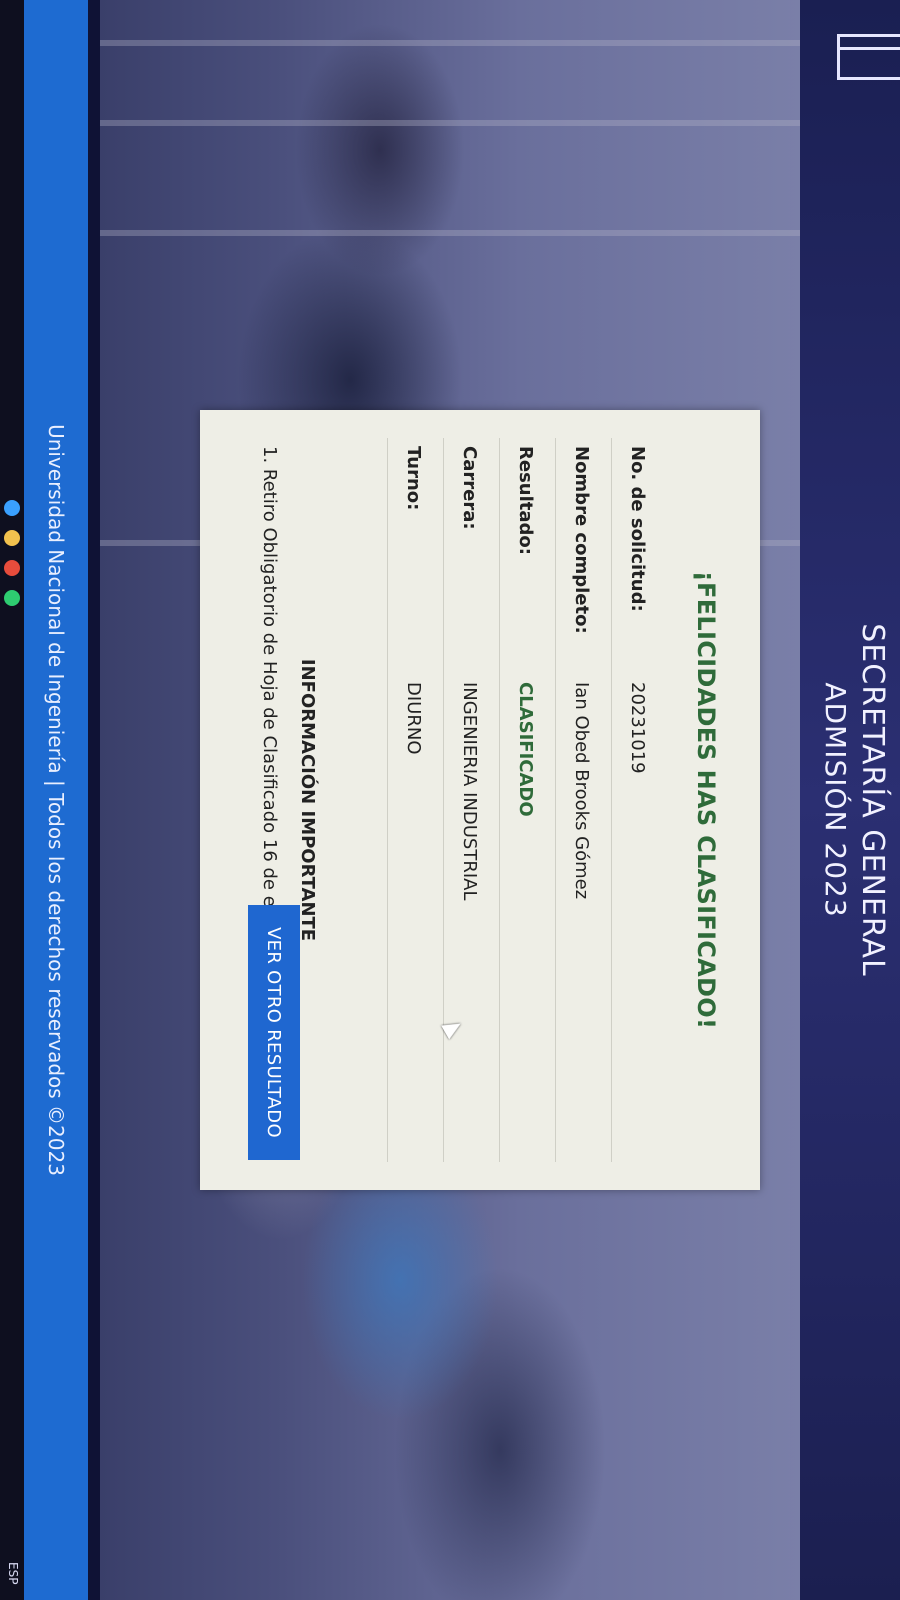  I want to click on field-value: Ian Obed Brooks Gómez, so click(581, 791).